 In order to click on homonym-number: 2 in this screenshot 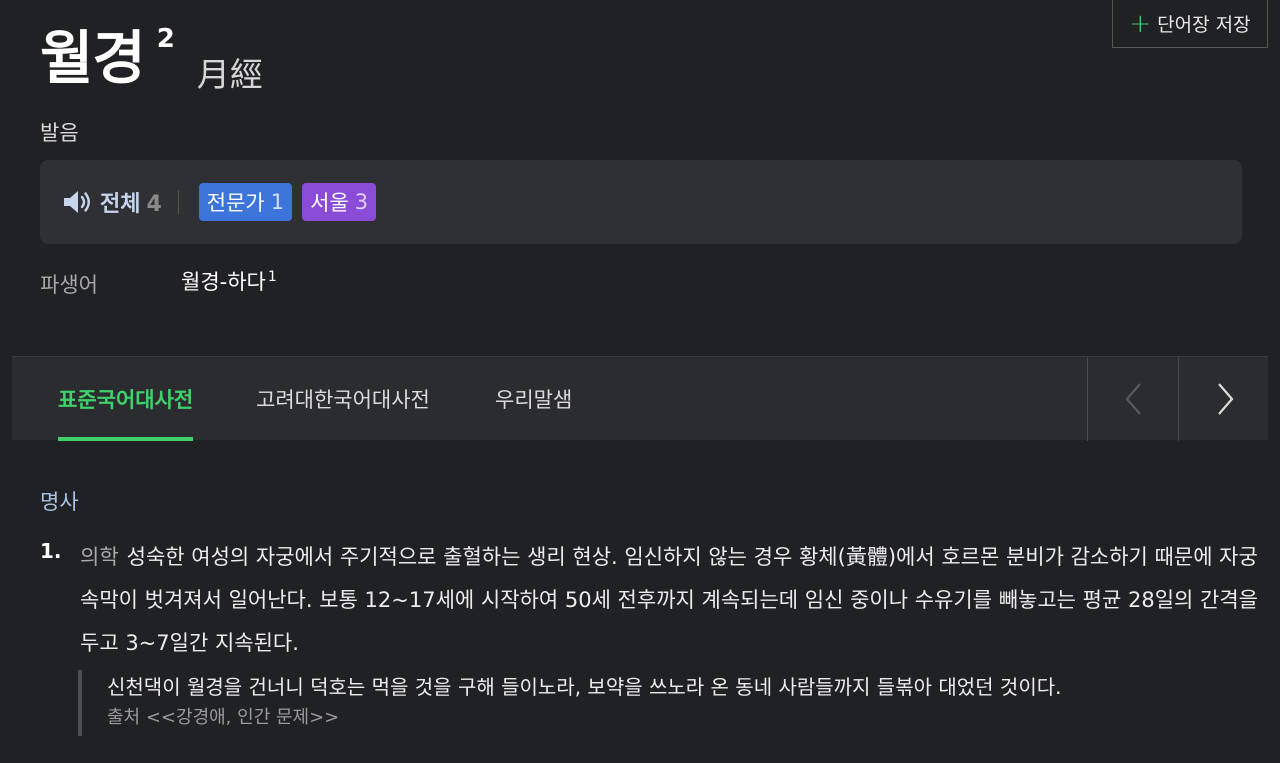, I will do `click(165, 39)`.